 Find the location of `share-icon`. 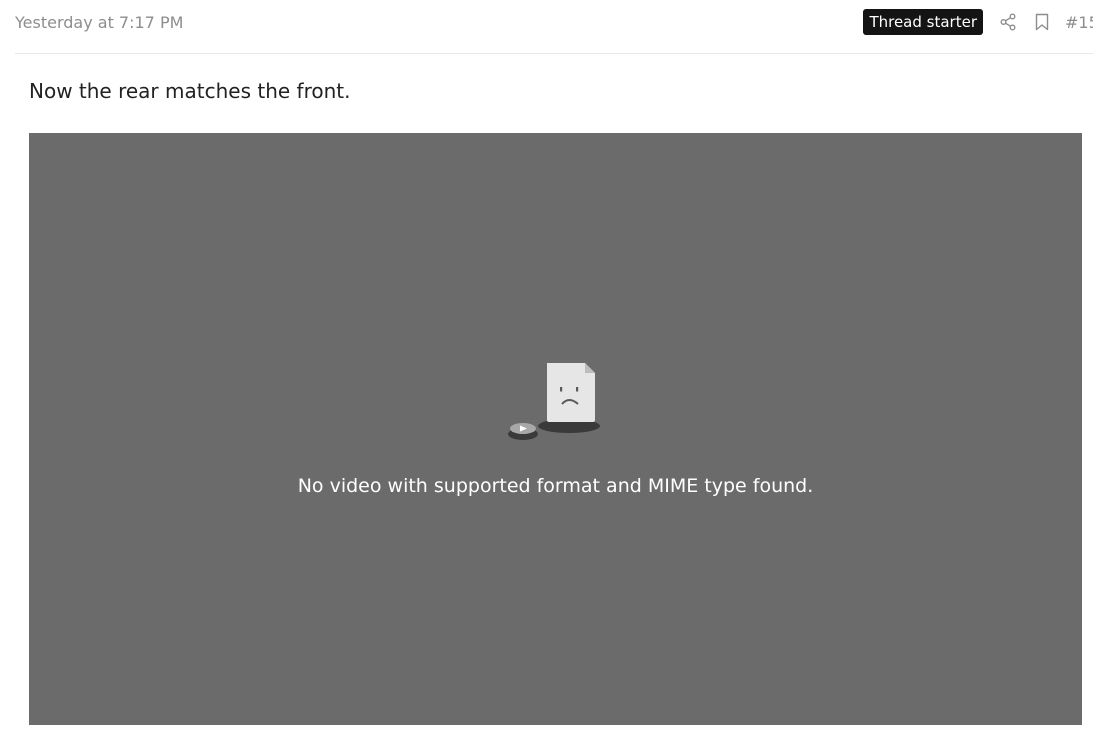

share-icon is located at coordinates (1008, 22).